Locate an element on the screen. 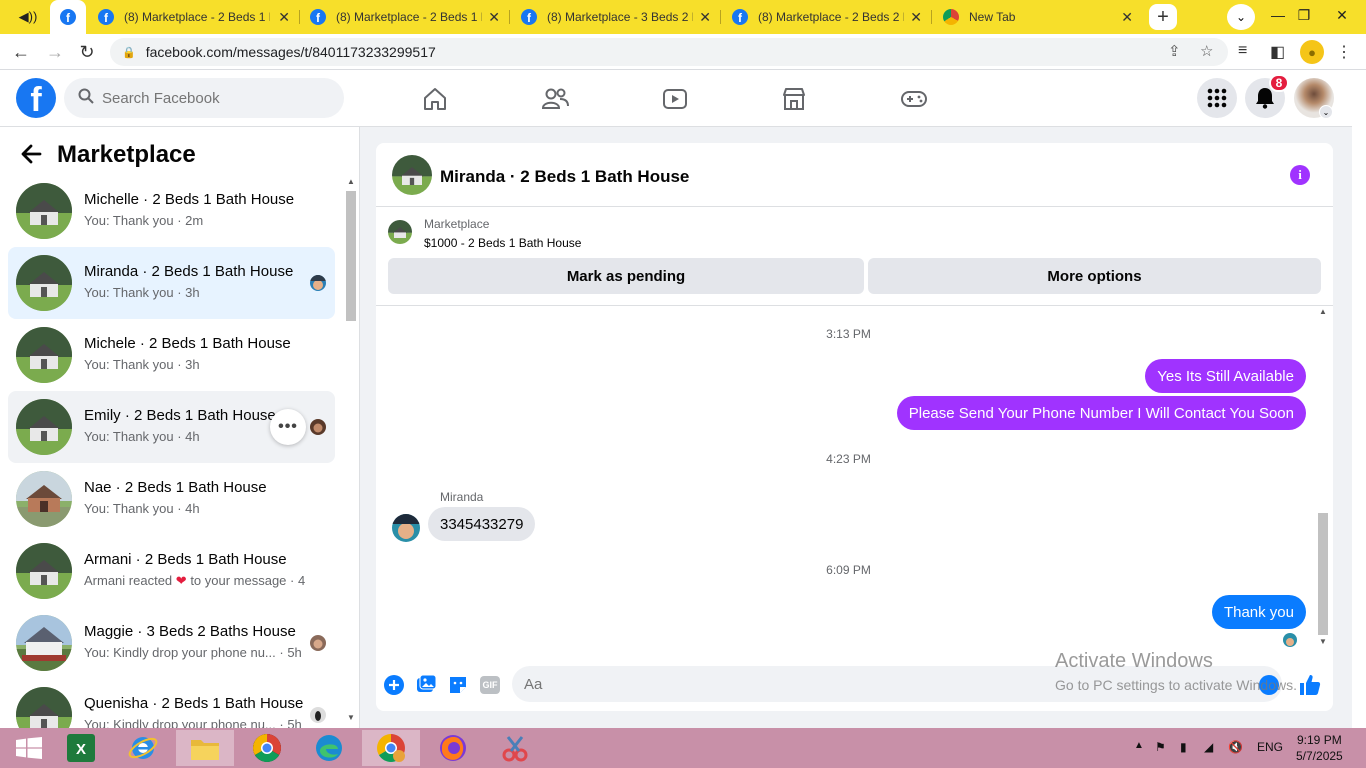 The image size is (1366, 768). watch-icon is located at coordinates (675, 99).